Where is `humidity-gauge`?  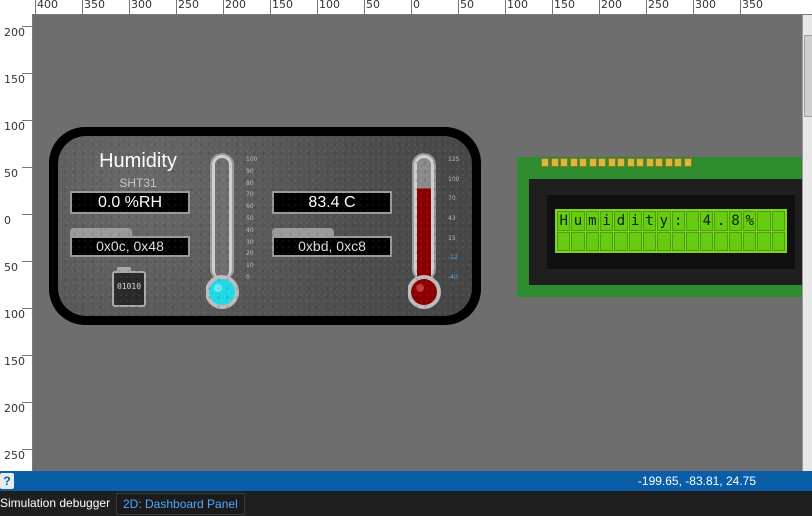 humidity-gauge is located at coordinates (222, 231).